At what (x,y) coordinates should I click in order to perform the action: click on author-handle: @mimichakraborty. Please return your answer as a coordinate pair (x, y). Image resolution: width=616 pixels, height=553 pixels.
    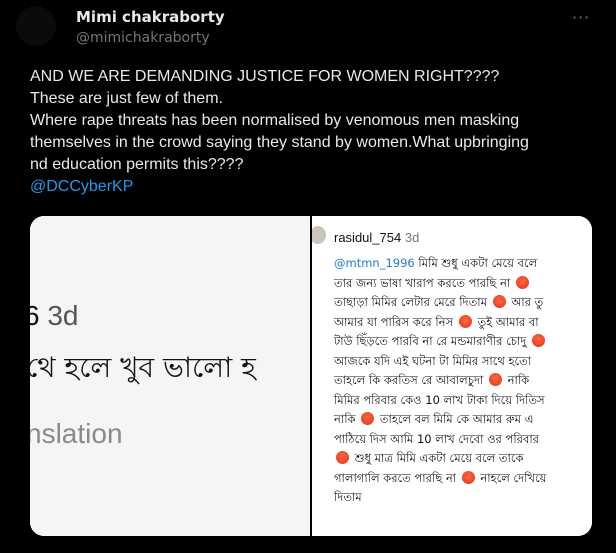
    Looking at the image, I should click on (143, 38).